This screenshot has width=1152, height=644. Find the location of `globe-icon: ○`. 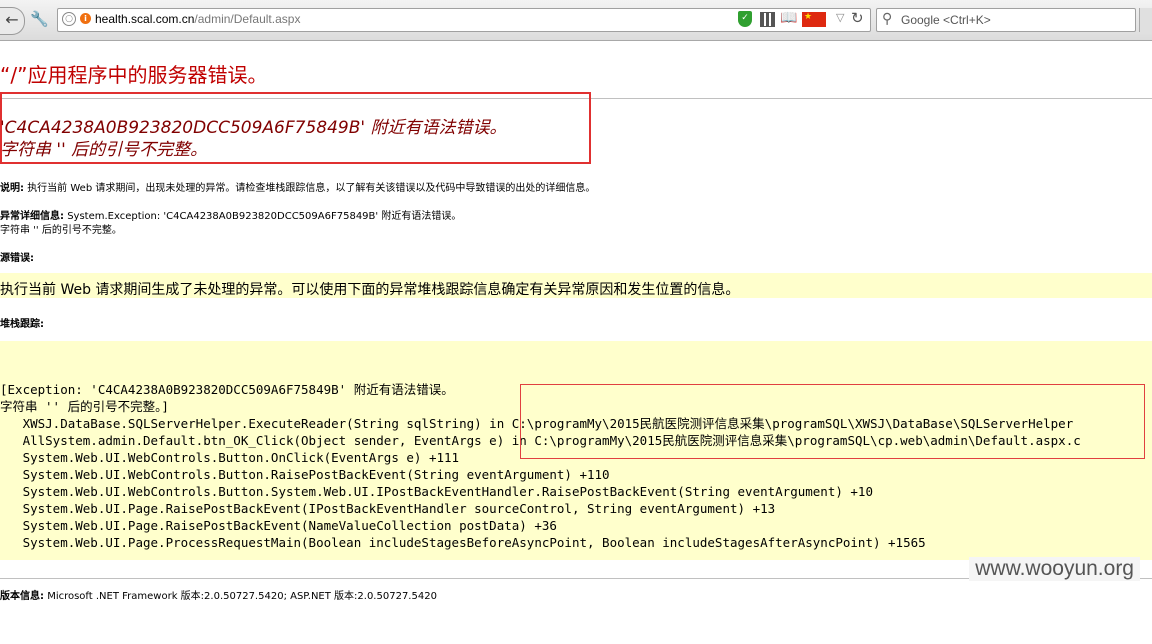

globe-icon: ○ is located at coordinates (69, 19).